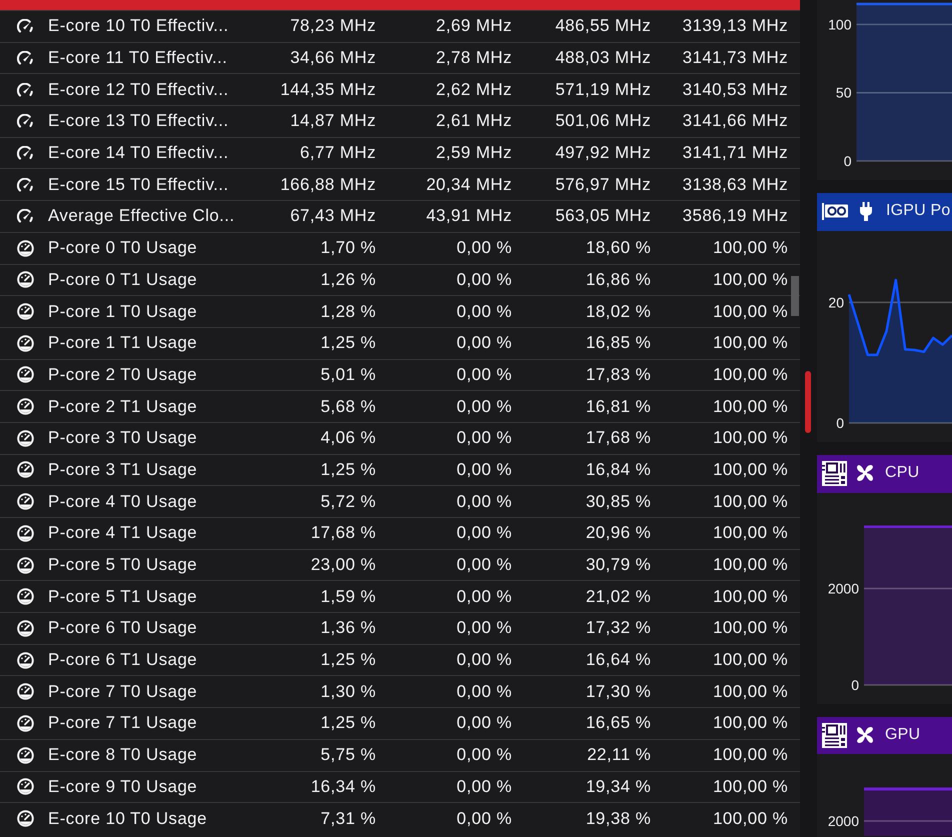 This screenshot has height=837, width=952. Describe the element at coordinates (618, 374) in the screenshot. I see `sensor-value: 17,83 %` at that location.